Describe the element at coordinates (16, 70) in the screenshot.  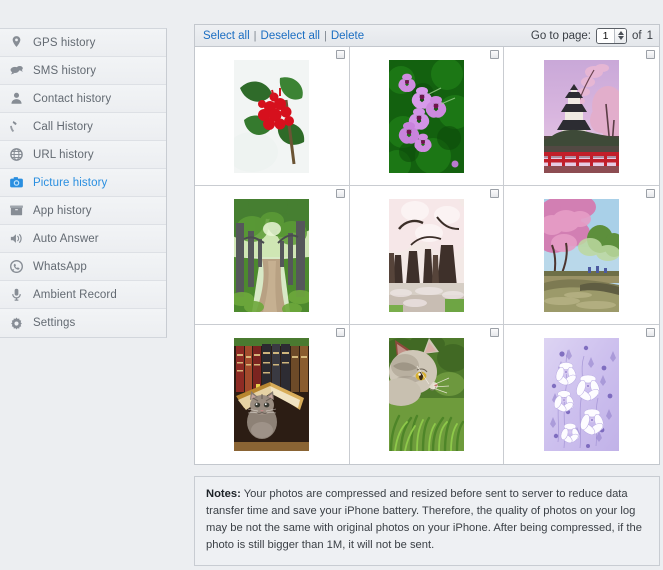
I see `chat-bubble-icon` at that location.